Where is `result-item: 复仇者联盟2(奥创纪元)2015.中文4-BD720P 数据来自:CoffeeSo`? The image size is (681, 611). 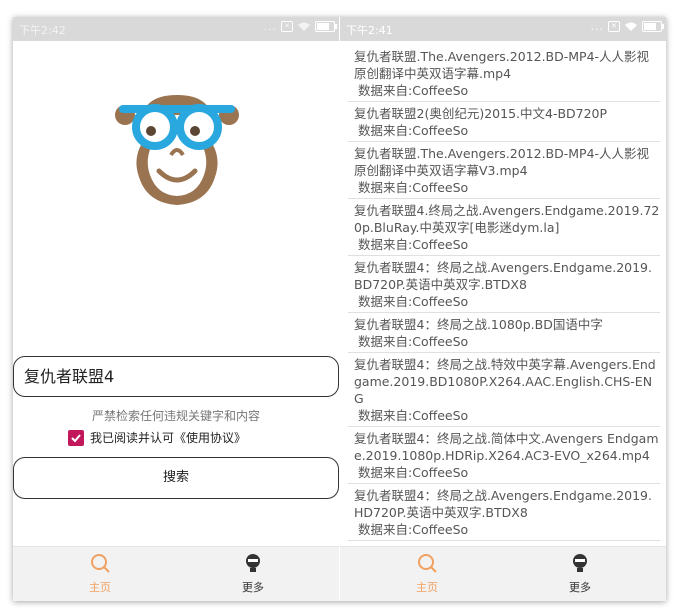
result-item: 复仇者联盟2(奥创纪元)2015.中文4-BD720P 数据来自:CoffeeSo is located at coordinates (504, 122).